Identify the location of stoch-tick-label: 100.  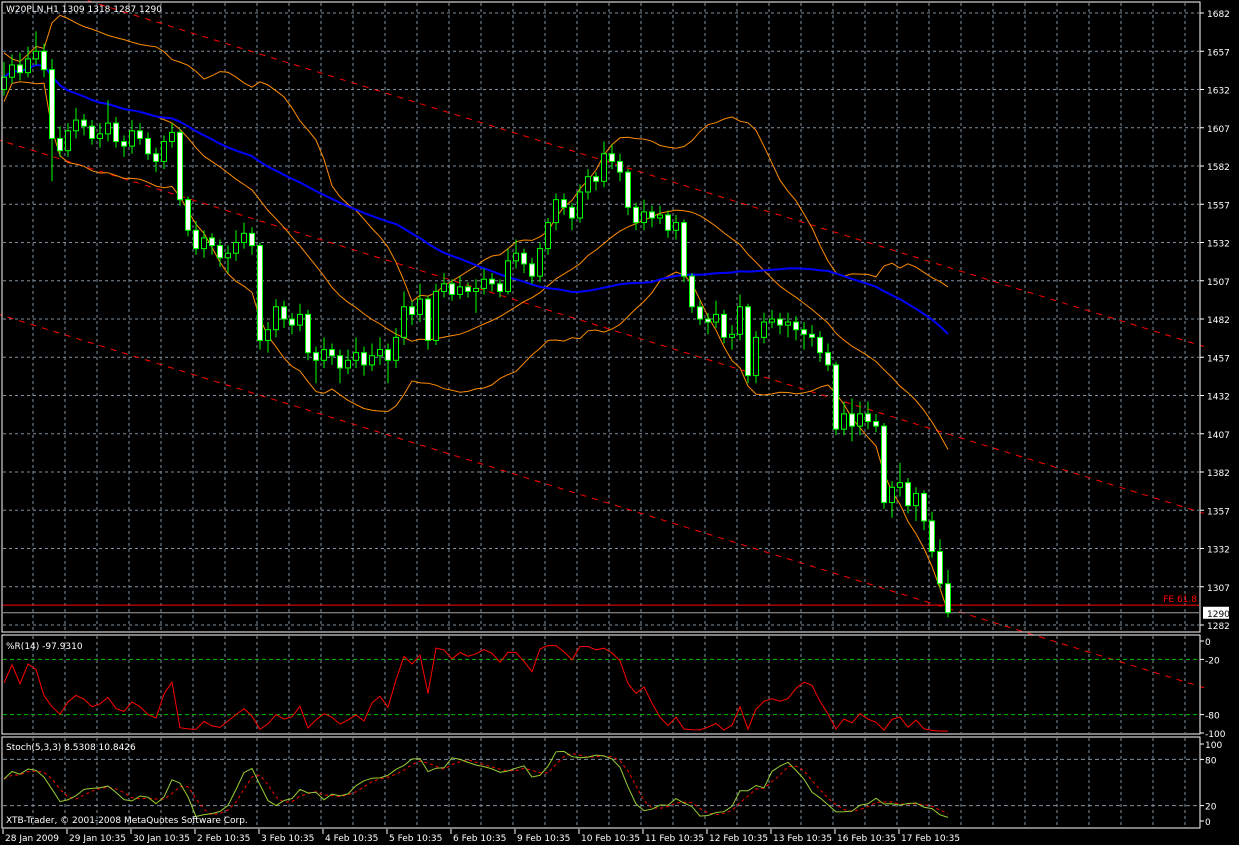
(1213, 746).